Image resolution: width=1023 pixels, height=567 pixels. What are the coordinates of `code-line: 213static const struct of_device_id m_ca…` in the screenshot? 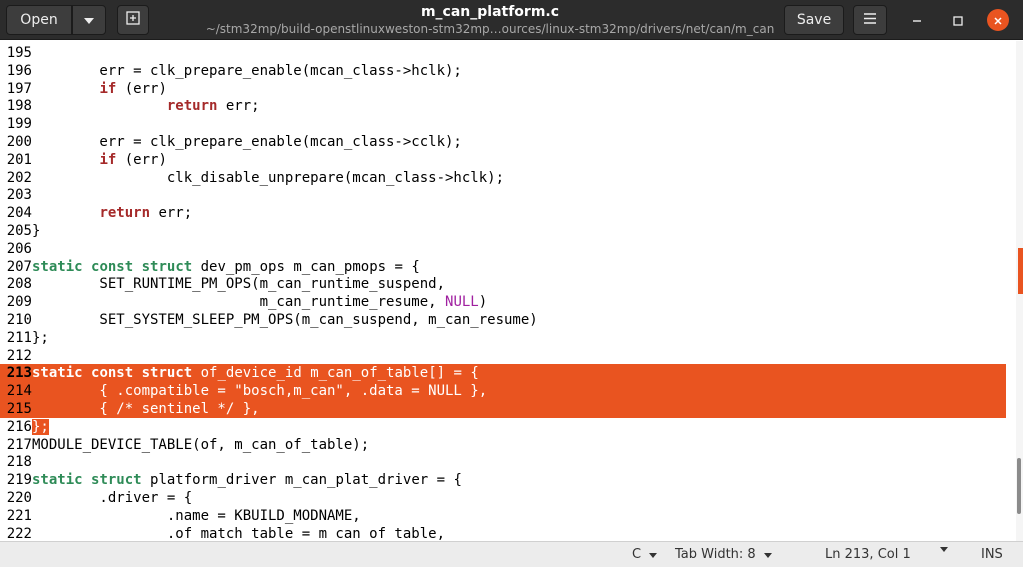 It's located at (503, 373).